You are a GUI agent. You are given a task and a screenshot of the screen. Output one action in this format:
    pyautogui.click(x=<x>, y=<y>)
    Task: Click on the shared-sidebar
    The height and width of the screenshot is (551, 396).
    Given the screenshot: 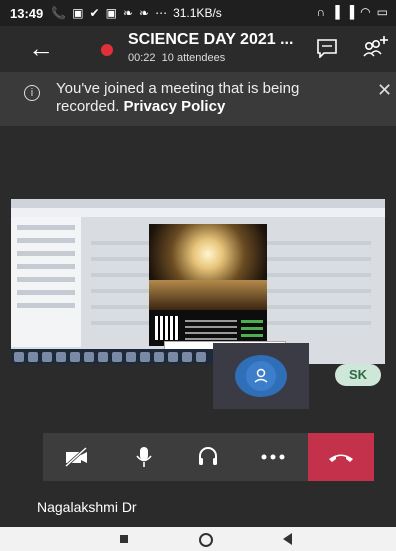 What is the action you would take?
    pyautogui.click(x=46, y=282)
    